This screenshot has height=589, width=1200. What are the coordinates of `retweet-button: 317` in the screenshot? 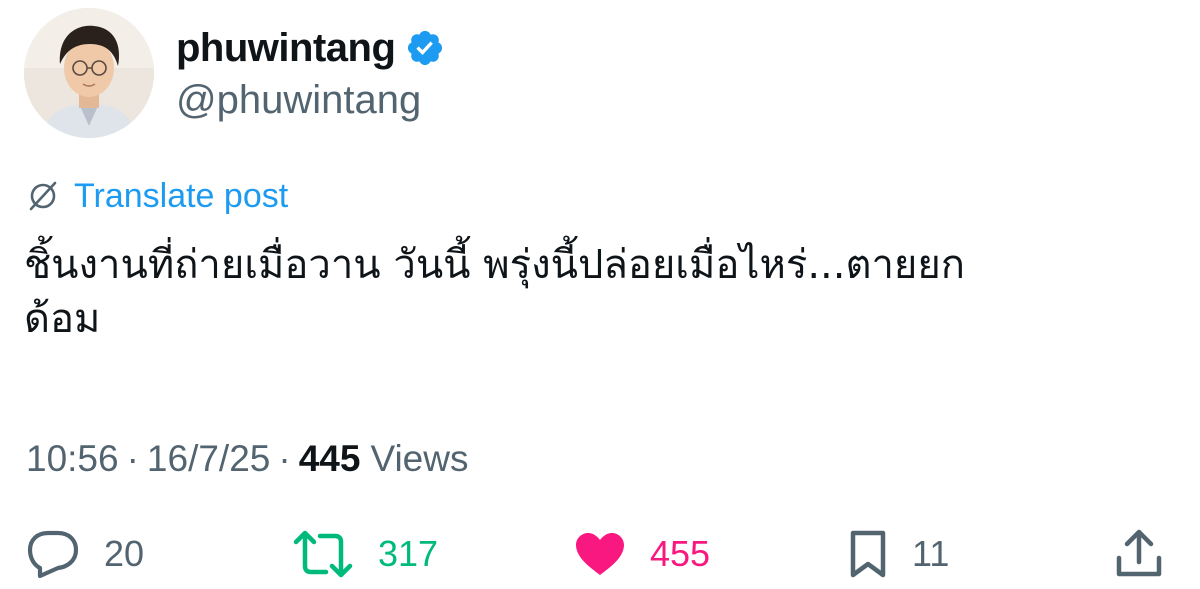 It's located at (365, 554).